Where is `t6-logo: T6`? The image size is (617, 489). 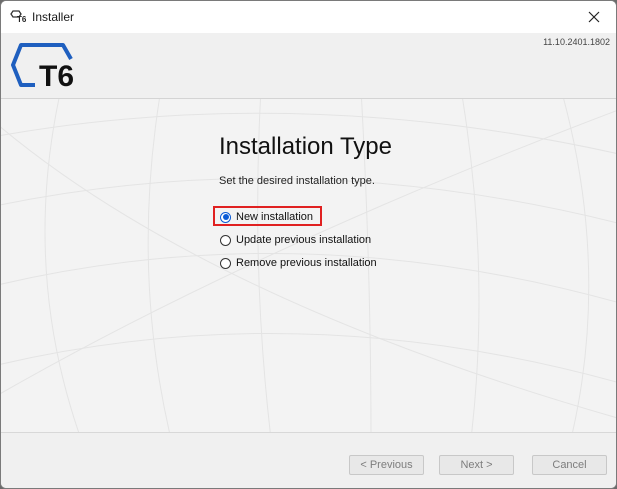 t6-logo: T6 is located at coordinates (42, 67).